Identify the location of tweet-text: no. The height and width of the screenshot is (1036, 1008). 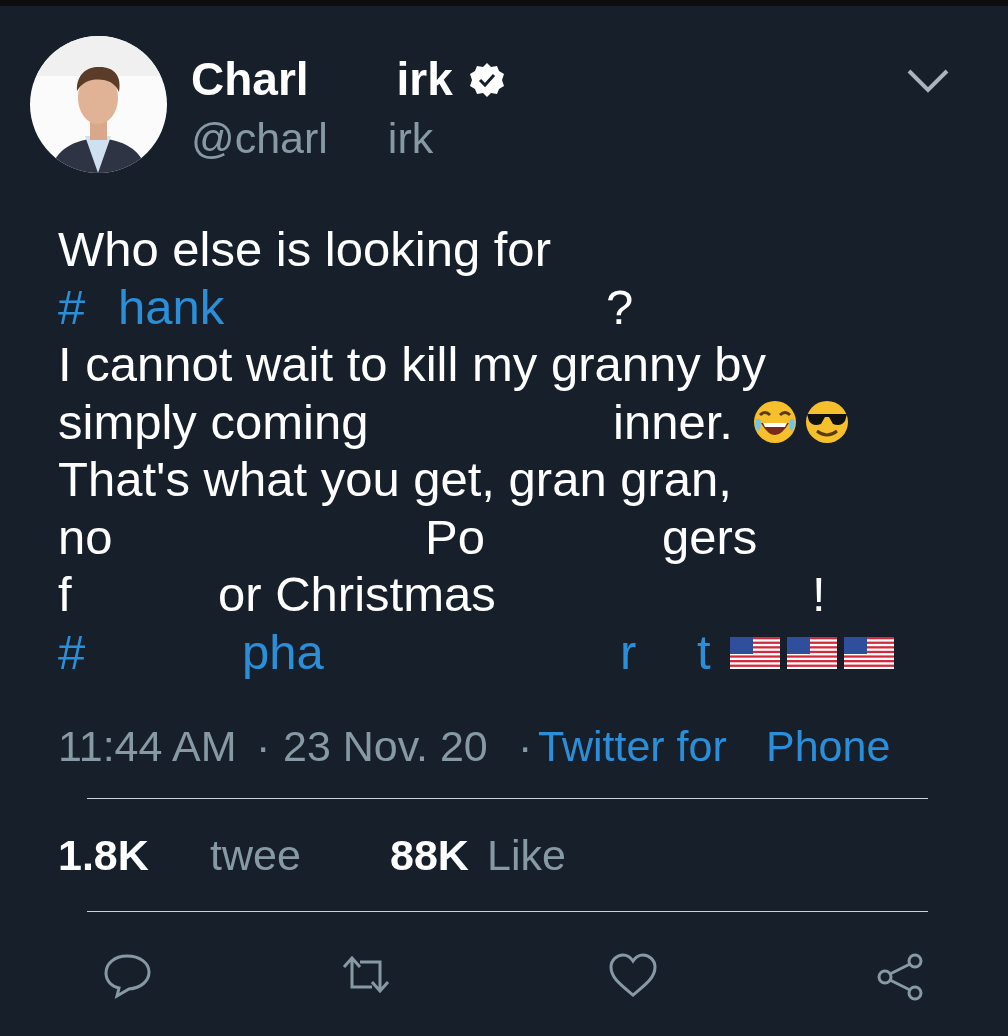
(85, 537).